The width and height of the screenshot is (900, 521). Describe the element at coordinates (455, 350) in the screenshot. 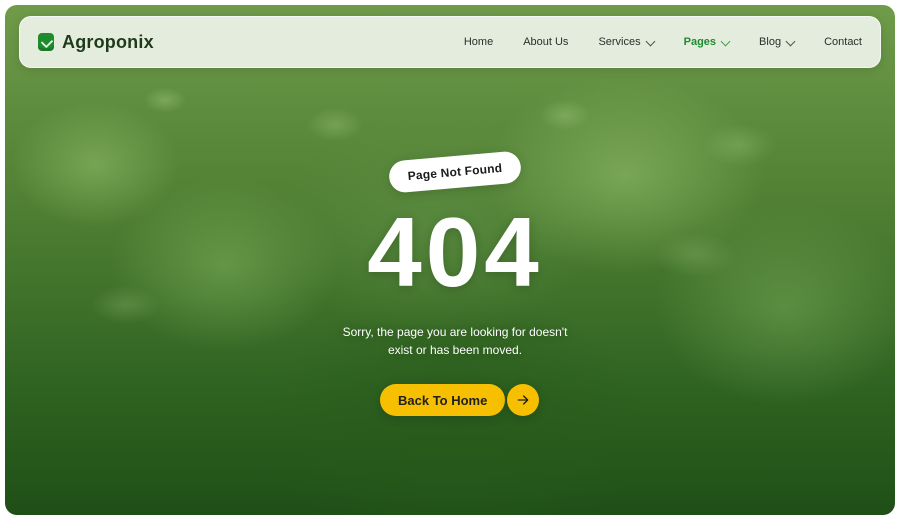

I see `error-message-line-2: exist or has been moved.` at that location.